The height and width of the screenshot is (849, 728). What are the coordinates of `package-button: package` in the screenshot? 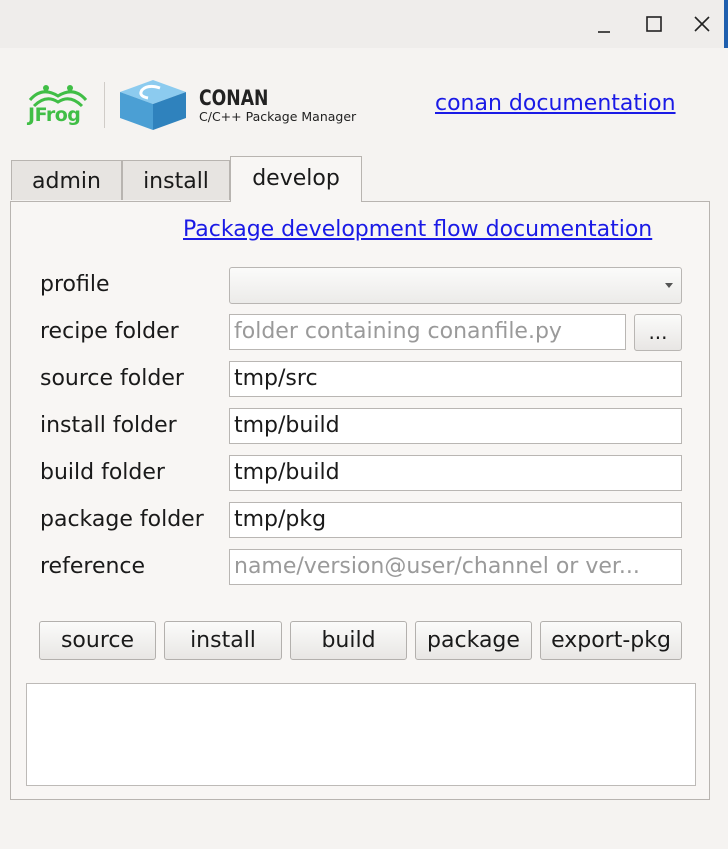 It's located at (473, 640).